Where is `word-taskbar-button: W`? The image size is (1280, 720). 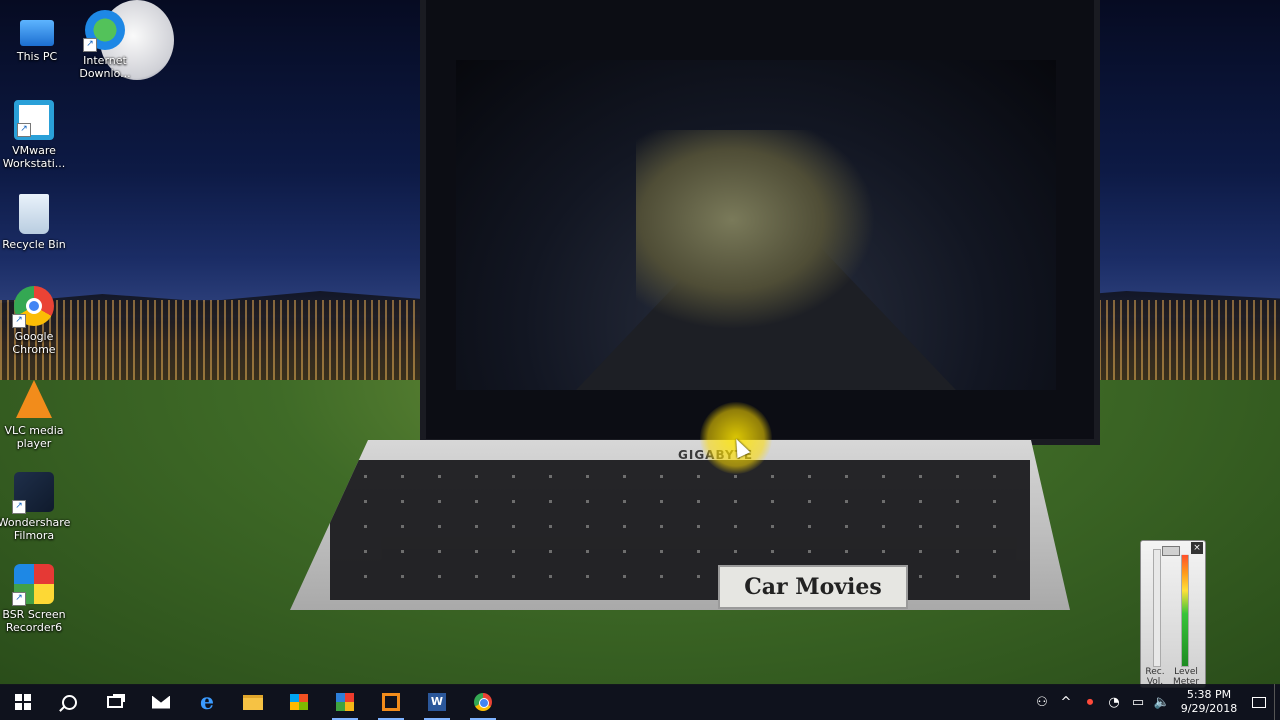
word-taskbar-button: W is located at coordinates (437, 702).